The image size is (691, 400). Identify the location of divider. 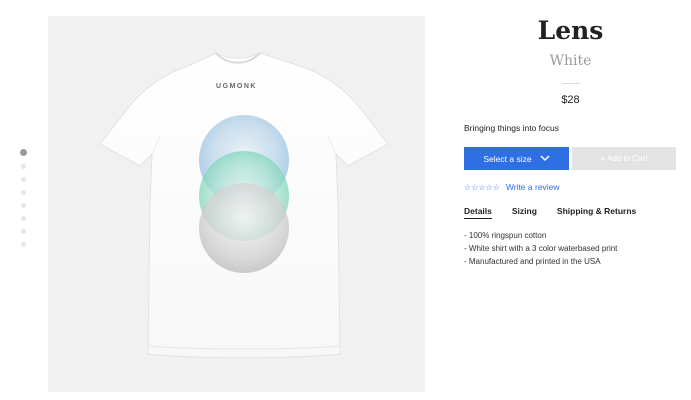
(571, 83).